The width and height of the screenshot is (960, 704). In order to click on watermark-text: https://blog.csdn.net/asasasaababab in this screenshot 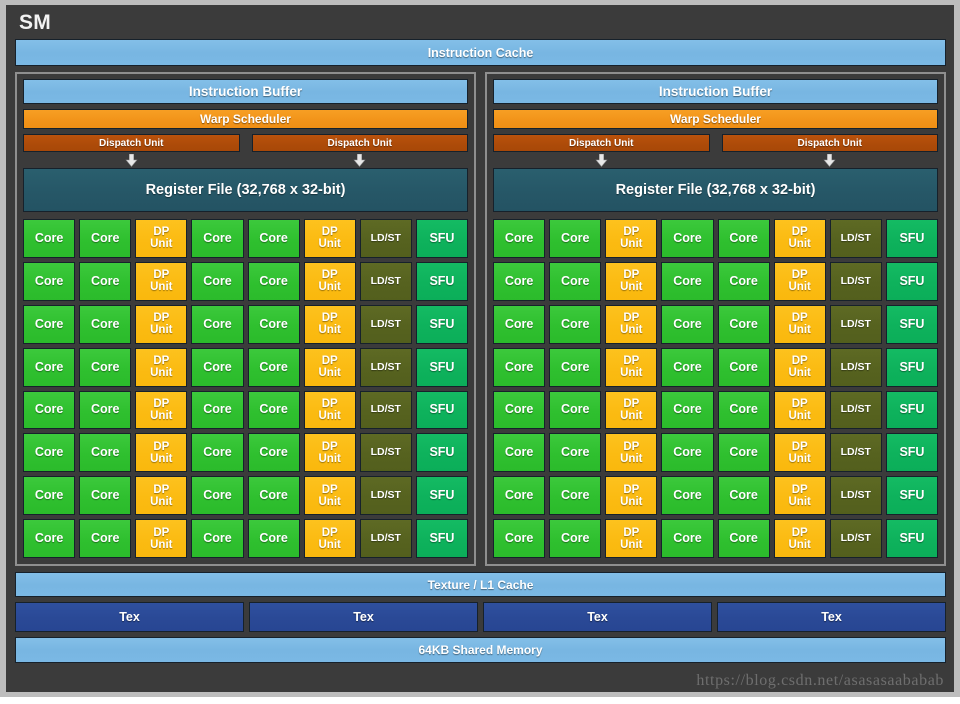, I will do `click(820, 680)`.